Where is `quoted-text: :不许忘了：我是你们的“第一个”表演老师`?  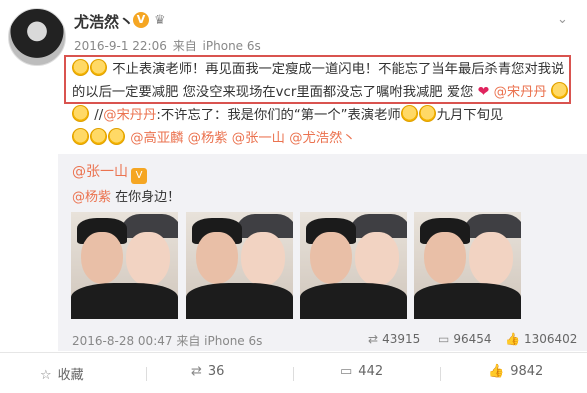
quoted-text: :不许忘了：我是你们的“第一个”表演老师 is located at coordinates (278, 115).